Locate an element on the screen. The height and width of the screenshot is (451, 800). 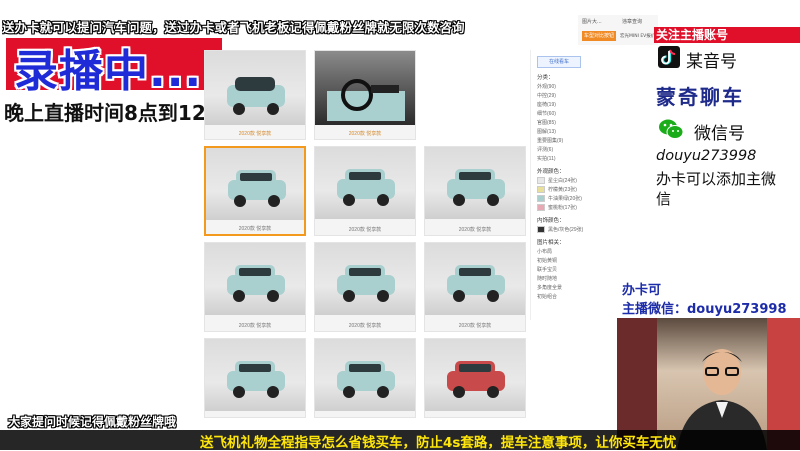
tiktok-icon is located at coordinates (669, 57).